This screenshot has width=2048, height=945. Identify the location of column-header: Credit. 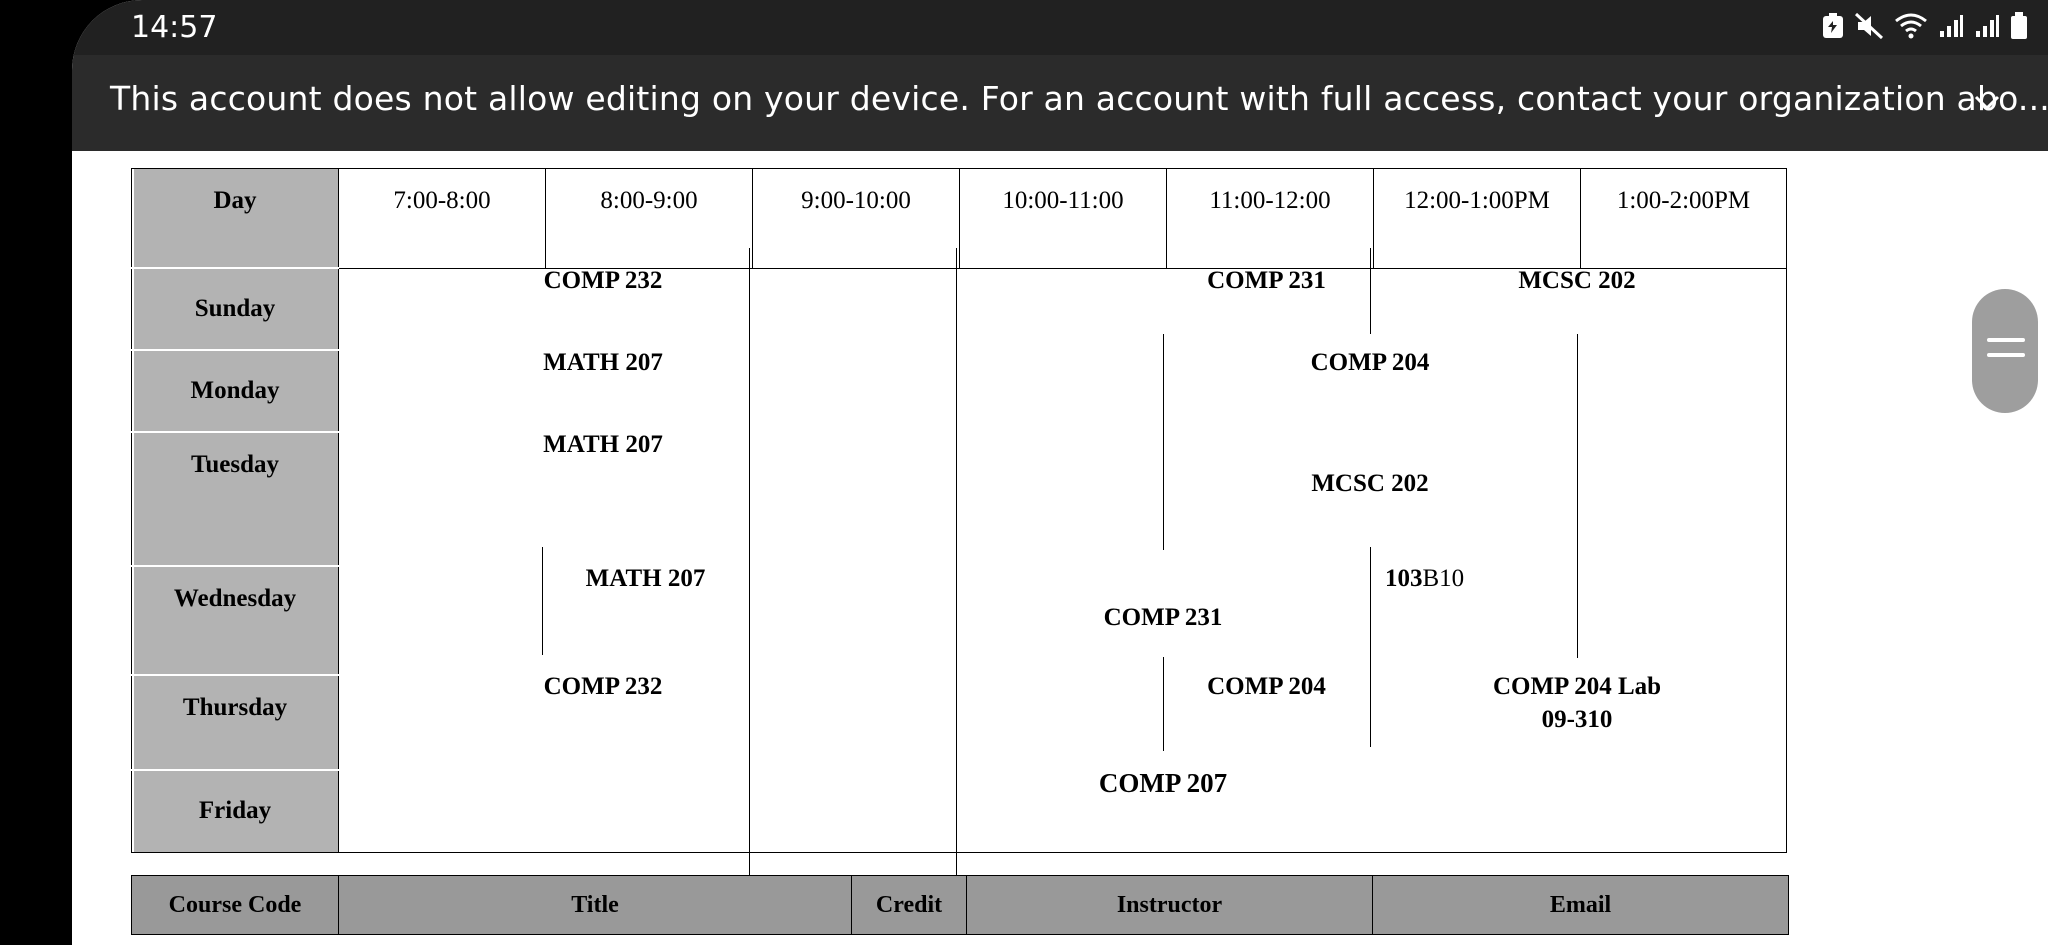
(909, 905).